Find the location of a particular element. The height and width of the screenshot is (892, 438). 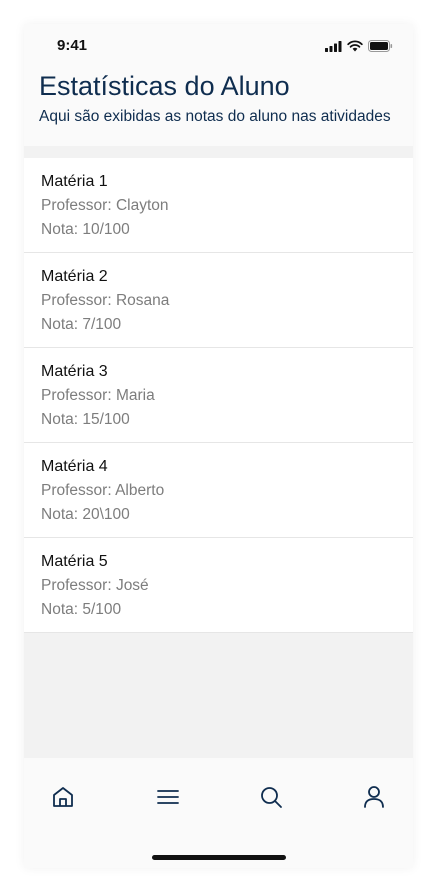

tab-home is located at coordinates (63, 797).